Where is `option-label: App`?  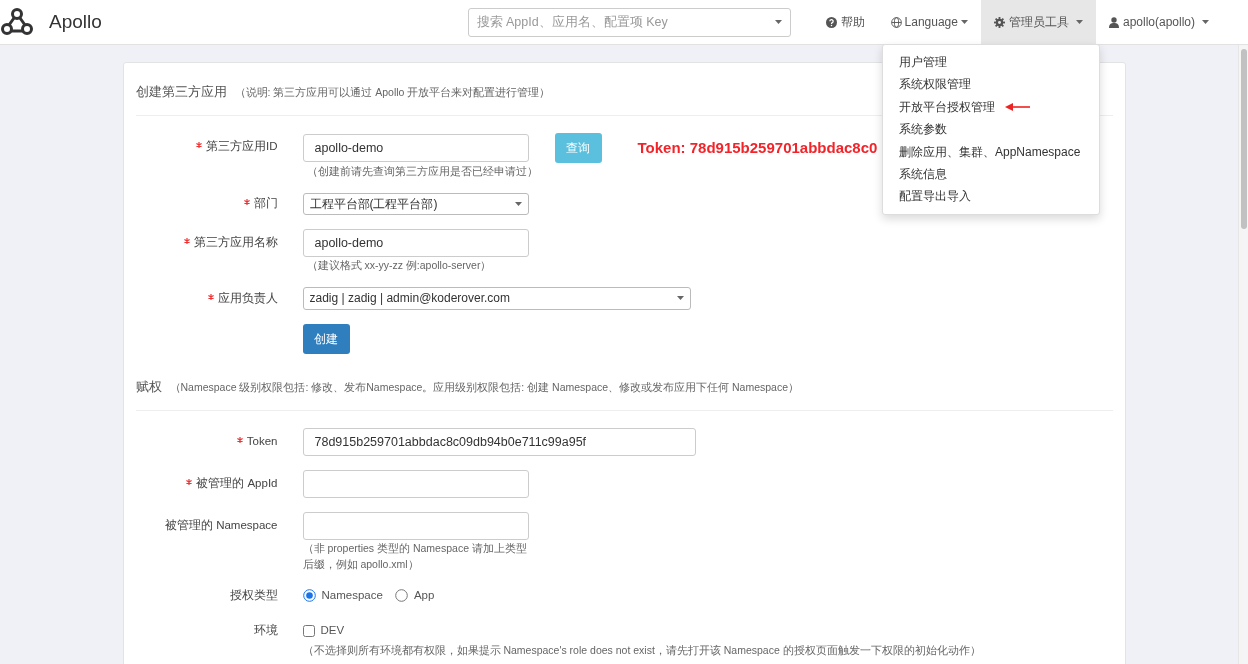 option-label: App is located at coordinates (424, 595).